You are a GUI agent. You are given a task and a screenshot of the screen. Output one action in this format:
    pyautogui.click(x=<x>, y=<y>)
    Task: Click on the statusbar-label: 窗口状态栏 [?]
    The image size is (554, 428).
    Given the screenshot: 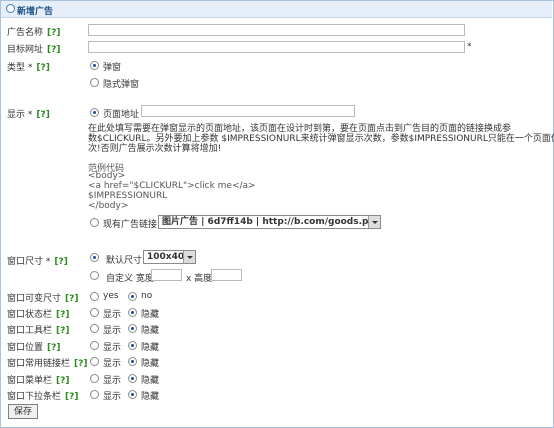 What is the action you would take?
    pyautogui.click(x=38, y=315)
    